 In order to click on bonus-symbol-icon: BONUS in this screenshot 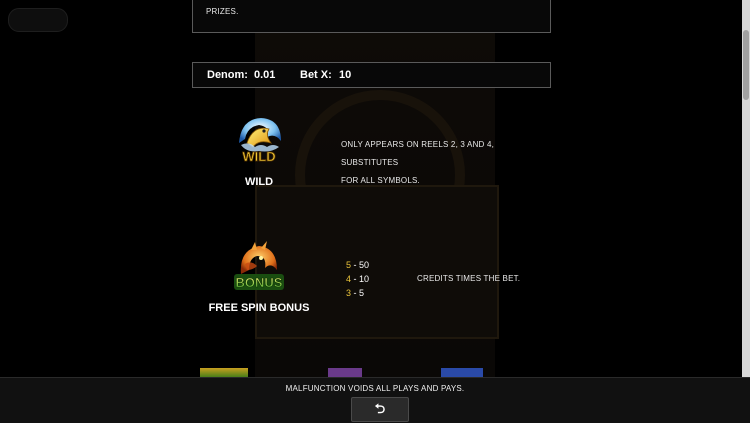, I will do `click(259, 268)`.